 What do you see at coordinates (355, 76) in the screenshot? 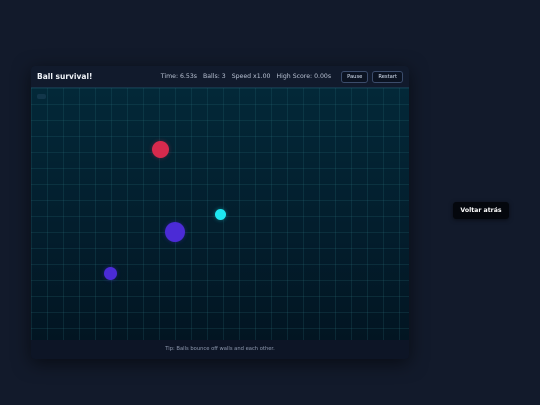
I see `pause-button: Pause` at bounding box center [355, 76].